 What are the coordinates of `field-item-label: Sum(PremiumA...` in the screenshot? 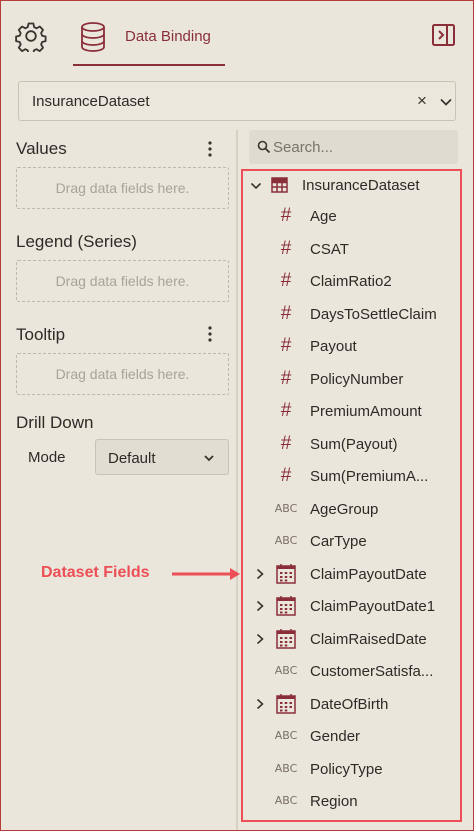 It's located at (369, 476).